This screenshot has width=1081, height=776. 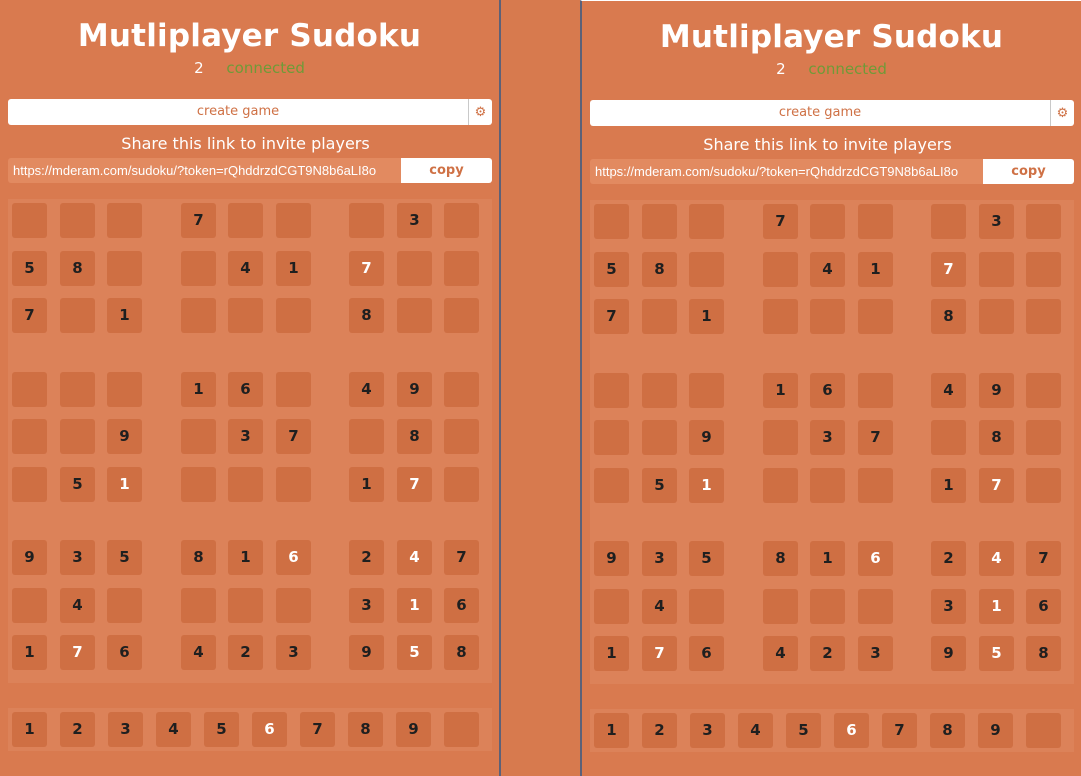 What do you see at coordinates (851, 730) in the screenshot?
I see `keypad-number-6: 6` at bounding box center [851, 730].